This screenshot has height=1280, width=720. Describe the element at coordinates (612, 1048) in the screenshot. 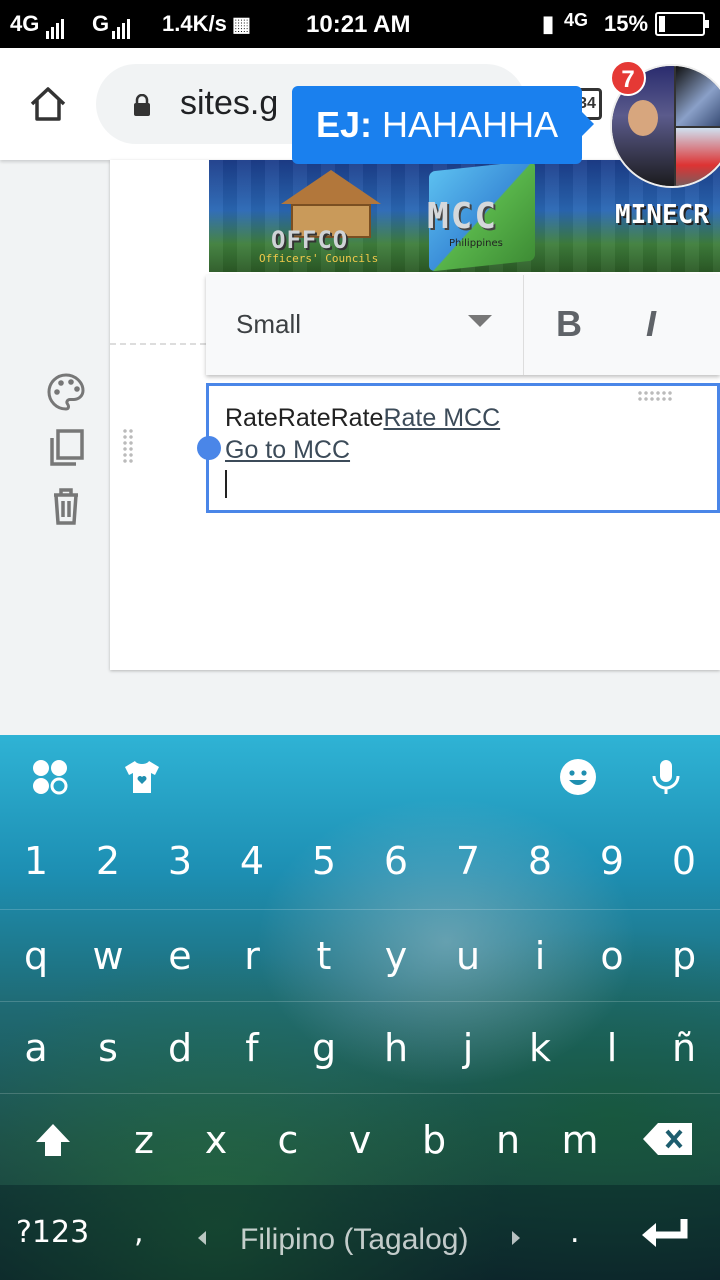

I see `key-l: l` at that location.